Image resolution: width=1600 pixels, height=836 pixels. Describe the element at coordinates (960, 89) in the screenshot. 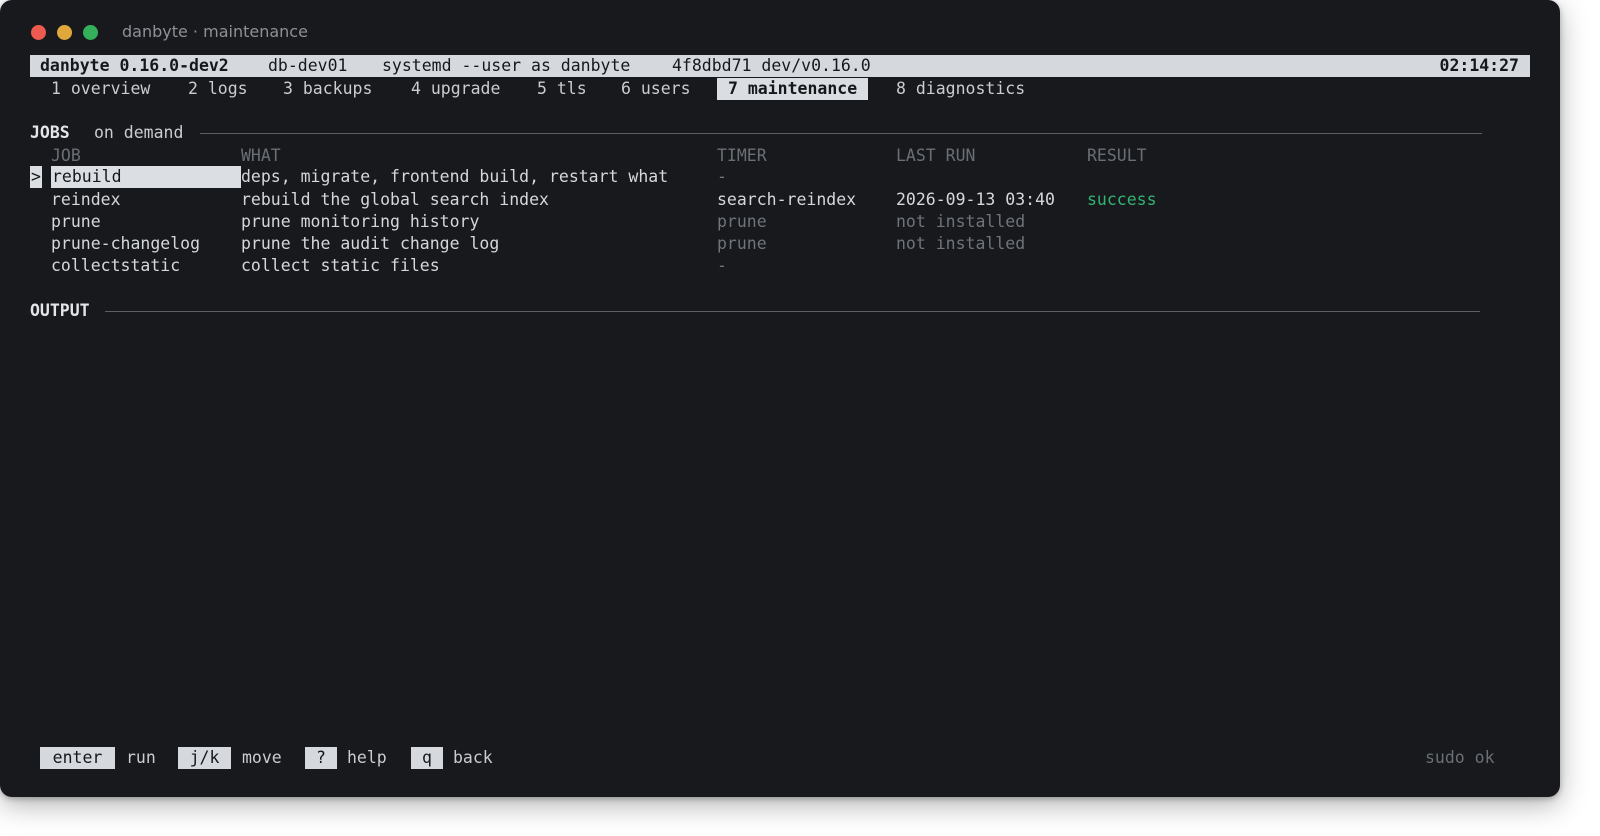

I see `tab-diagnostics: 8 diagnostics` at that location.